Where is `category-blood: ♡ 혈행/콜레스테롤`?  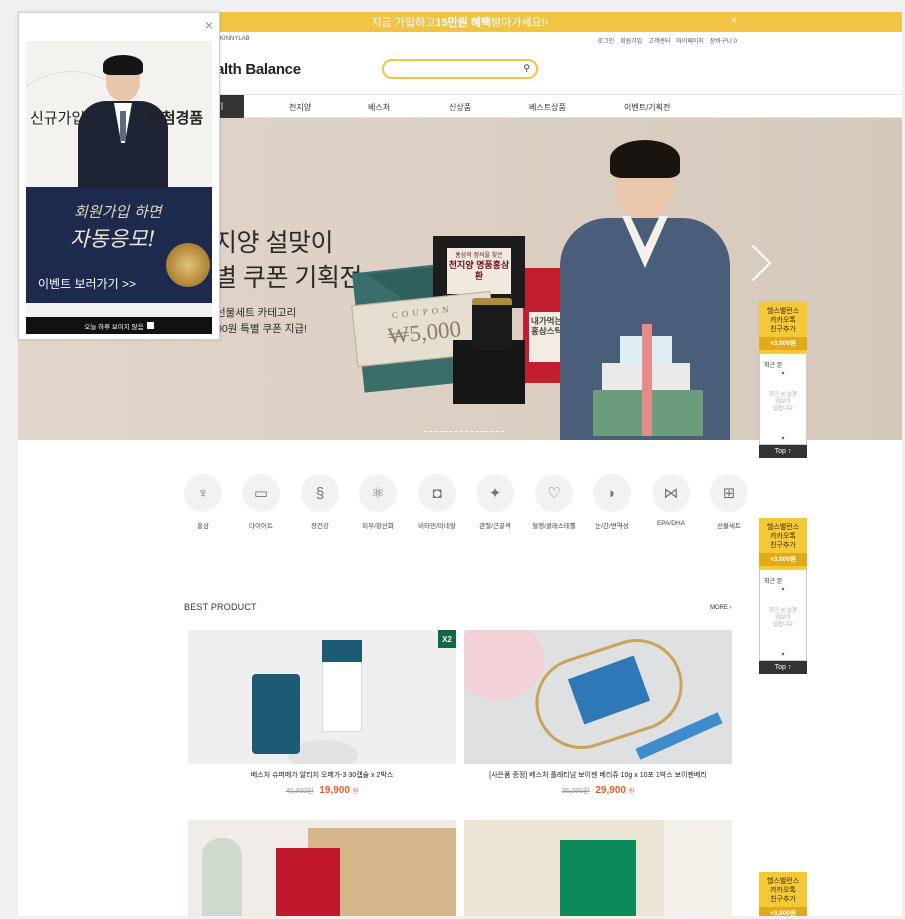 category-blood: ♡ 혈행/콜레스테롤 is located at coordinates (554, 502).